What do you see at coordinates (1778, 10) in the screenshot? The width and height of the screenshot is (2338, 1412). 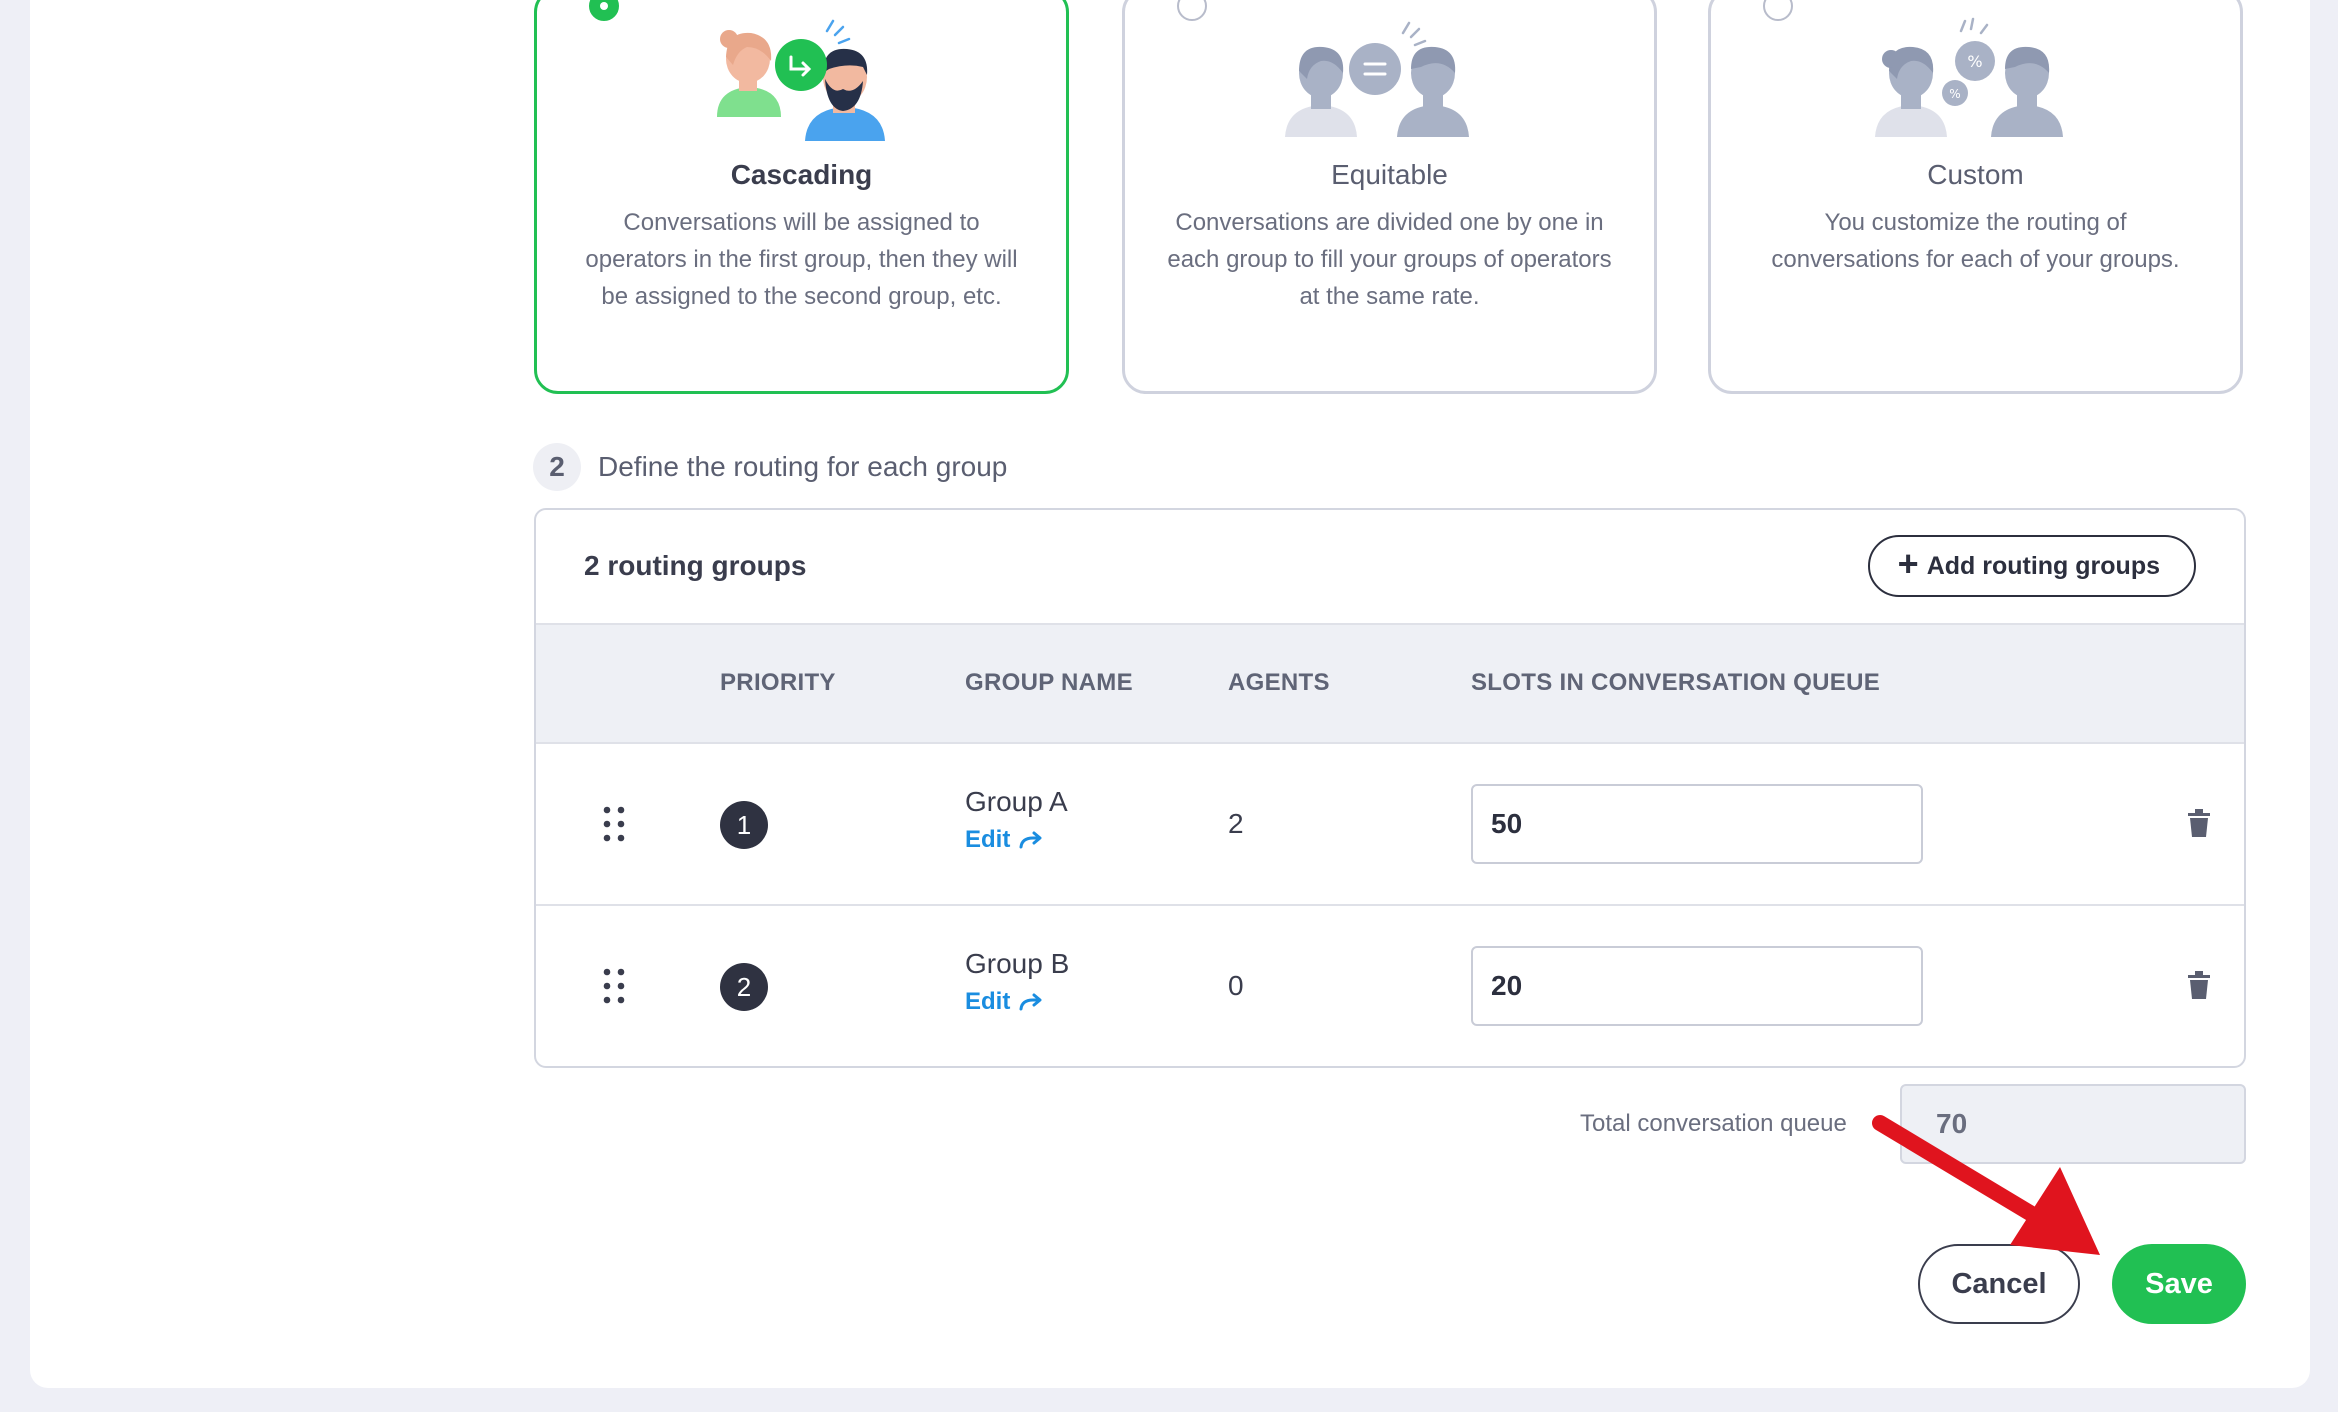 I see `radio-custom` at bounding box center [1778, 10].